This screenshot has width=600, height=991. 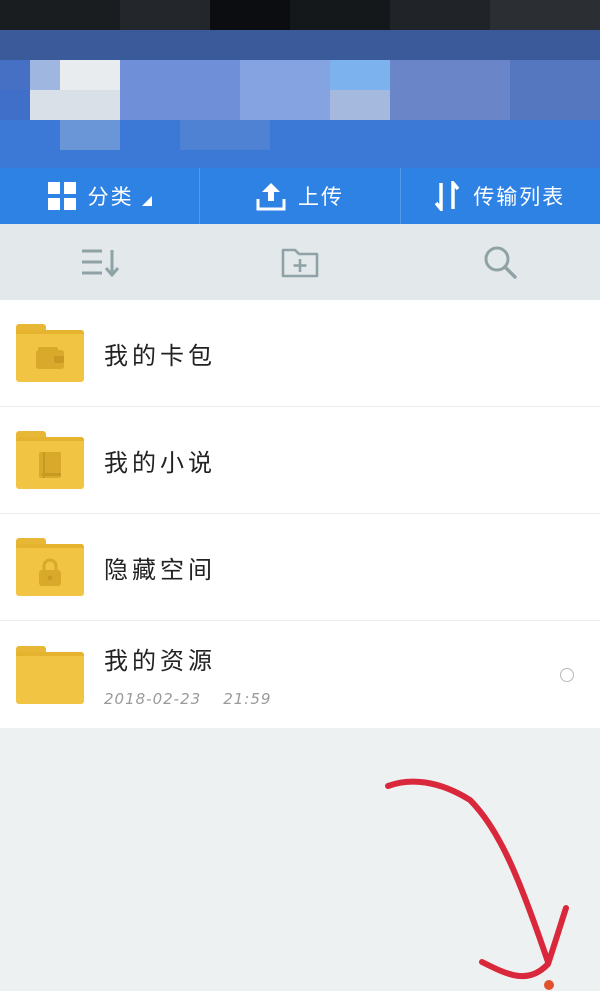 I want to click on new-folder-button, so click(x=300, y=262).